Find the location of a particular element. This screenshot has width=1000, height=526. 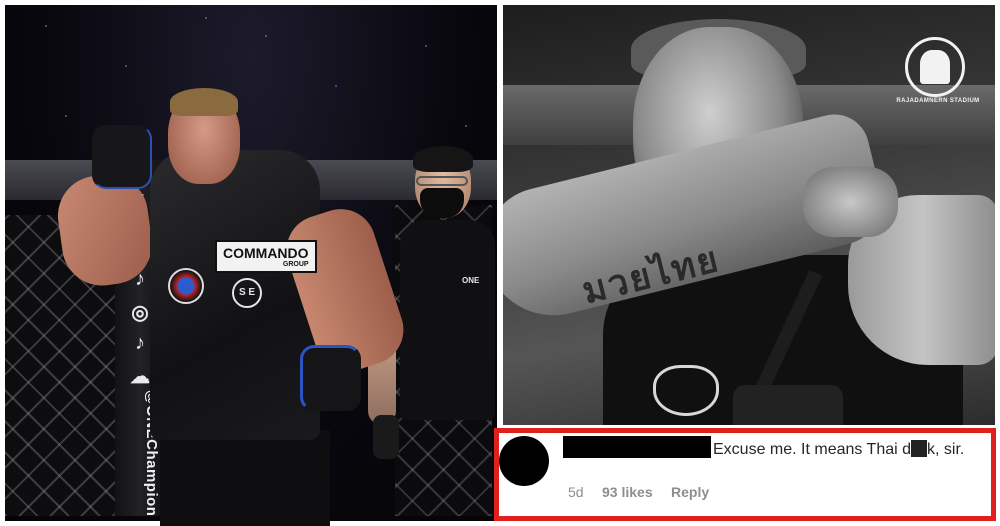

vest-round-badge is located at coordinates (186, 286).